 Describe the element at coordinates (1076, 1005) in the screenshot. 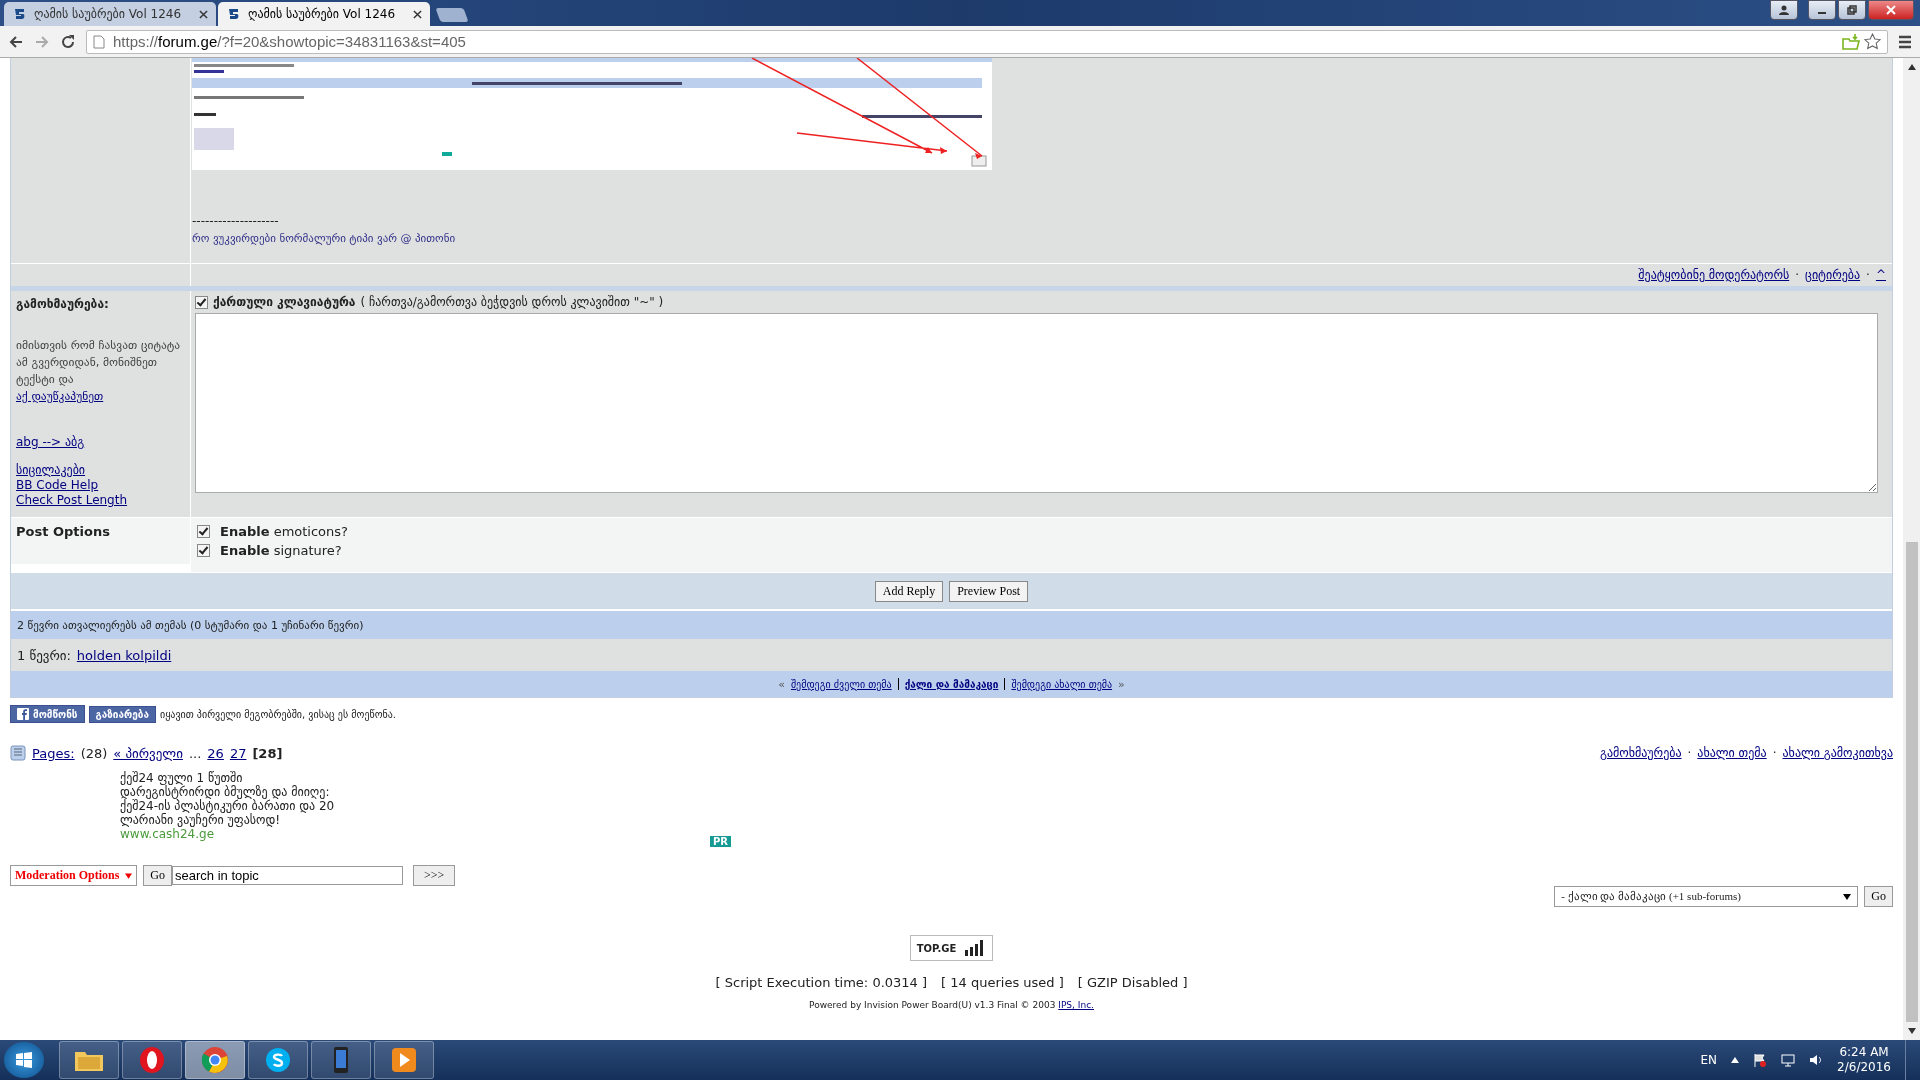

I see `ips-link: IPS, Inc.` at that location.